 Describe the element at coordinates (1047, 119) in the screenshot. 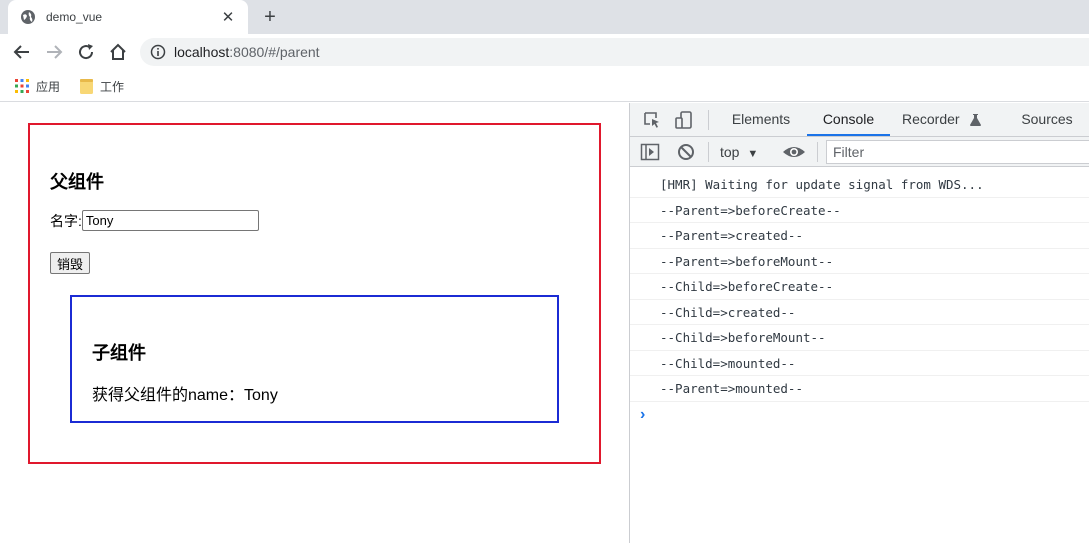

I see `tab-sources: Sources` at that location.